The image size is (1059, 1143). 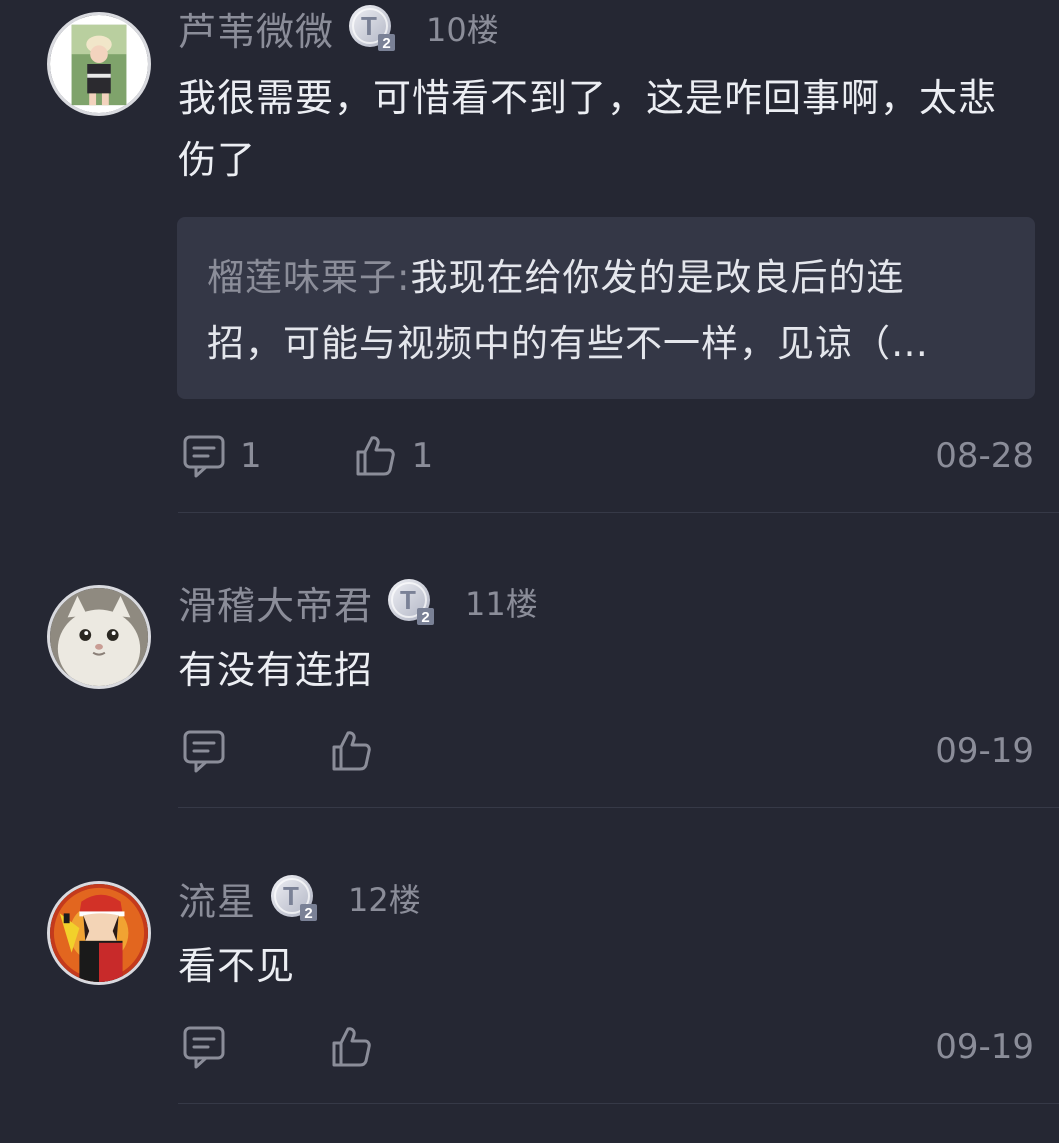 I want to click on floor-number: 10楼, so click(x=462, y=30).